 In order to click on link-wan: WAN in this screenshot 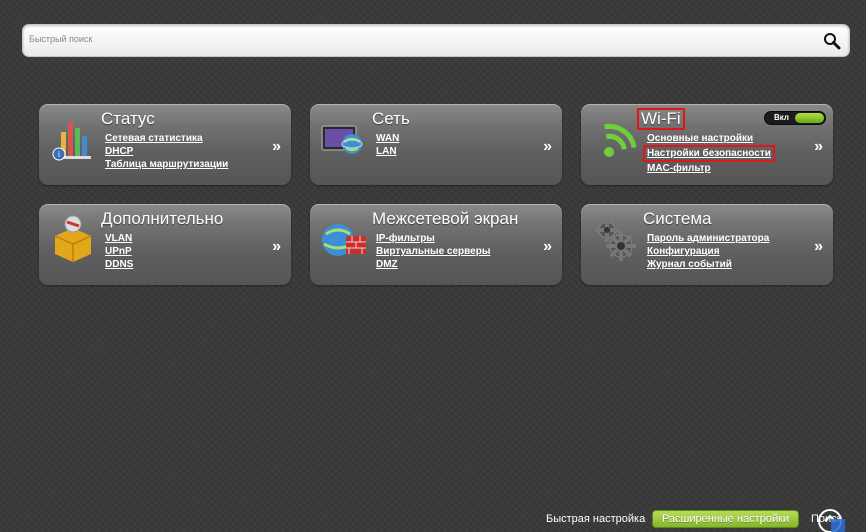, I will do `click(387, 138)`.